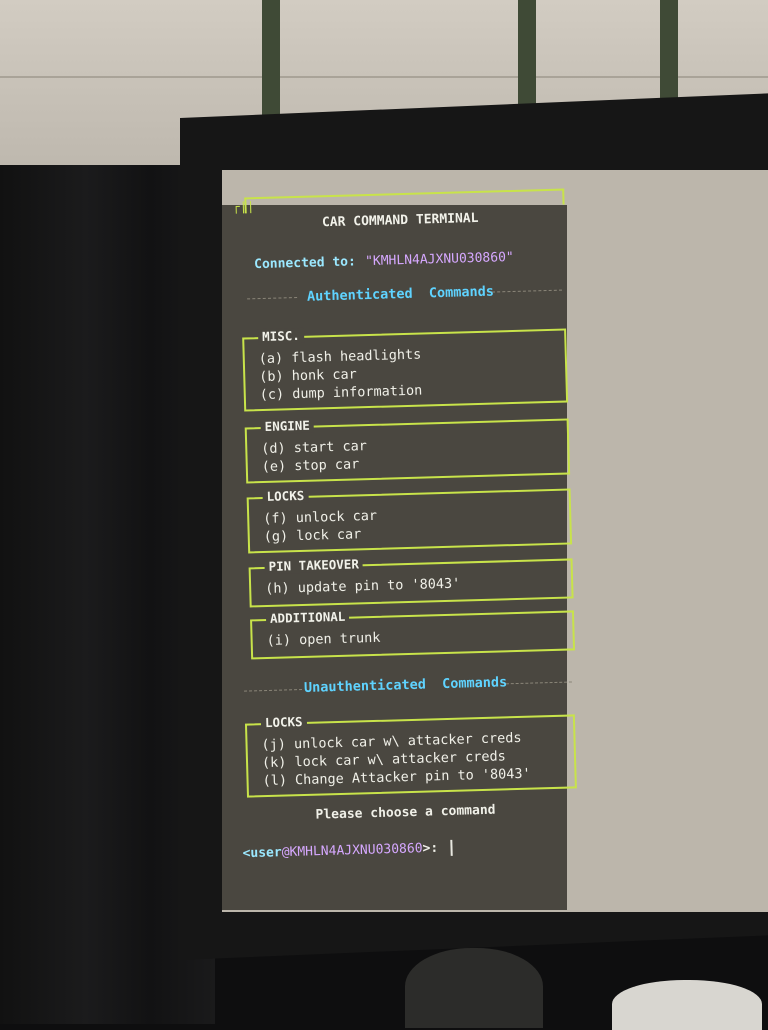 Image resolution: width=768 pixels, height=1030 pixels. I want to click on terminal-title: CAR COMMAND TERMINAL, so click(400, 220).